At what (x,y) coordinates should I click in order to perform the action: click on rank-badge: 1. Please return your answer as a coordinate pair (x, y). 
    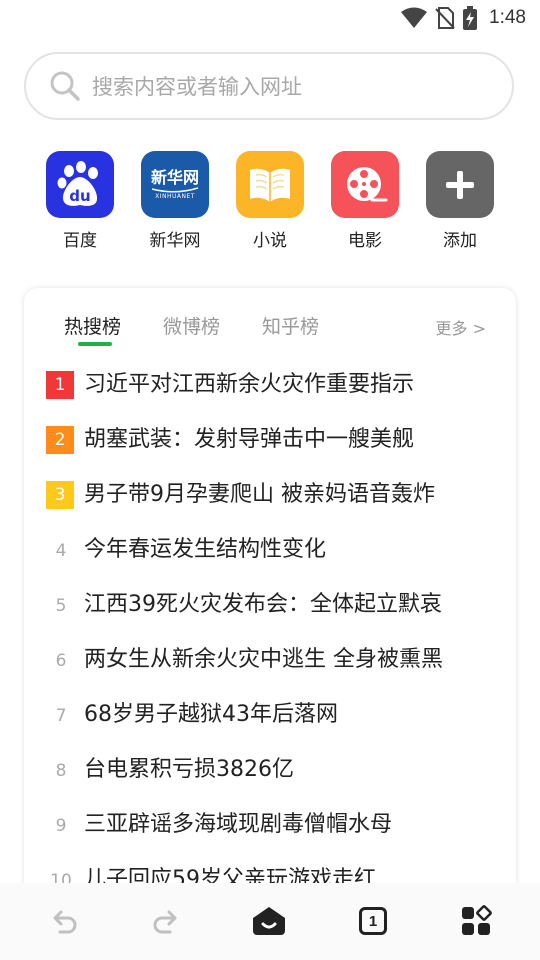
    Looking at the image, I should click on (60, 385).